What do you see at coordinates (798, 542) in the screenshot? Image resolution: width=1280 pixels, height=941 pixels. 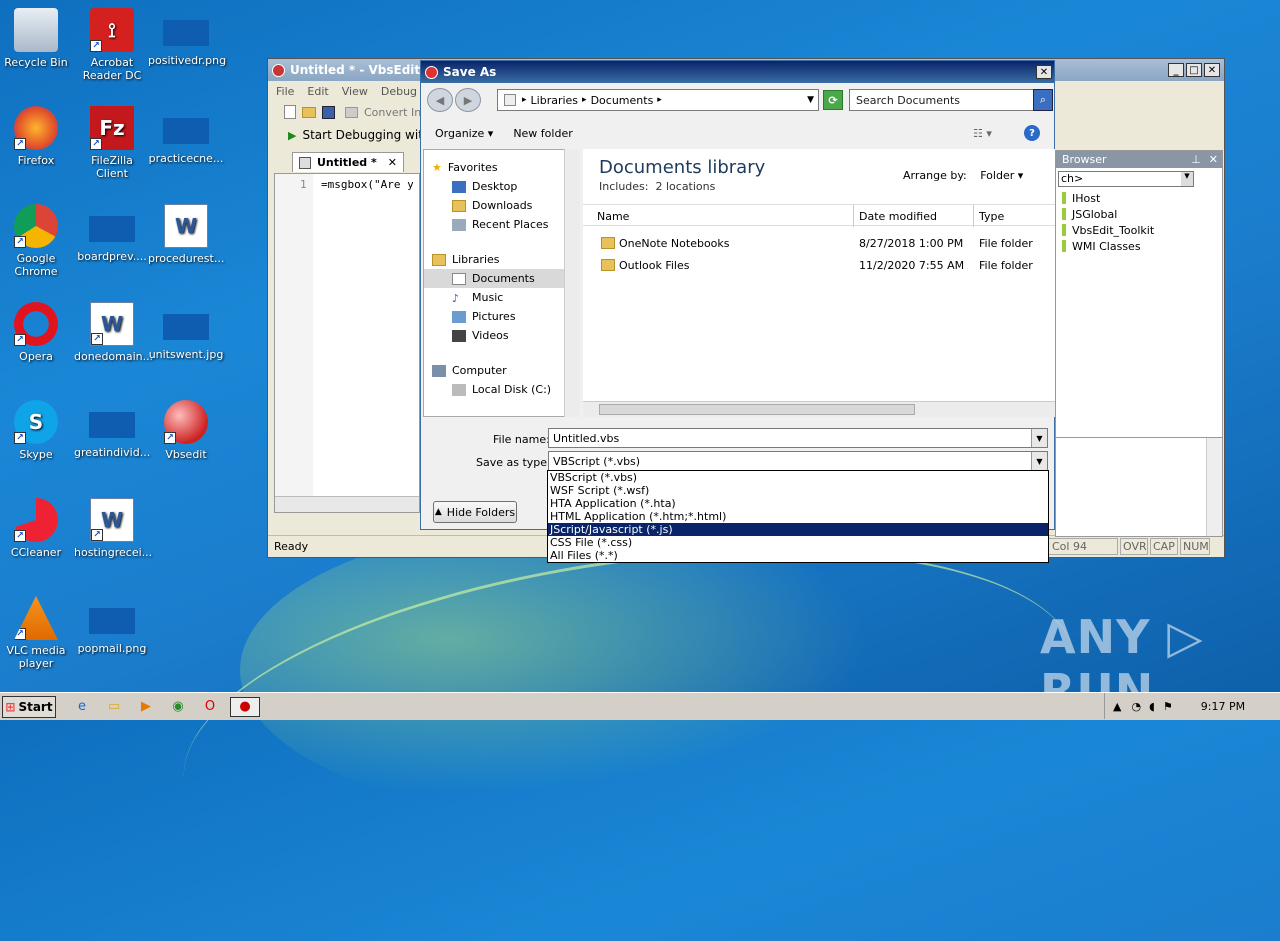 I see `save-type-option: CSS File (*.css)` at bounding box center [798, 542].